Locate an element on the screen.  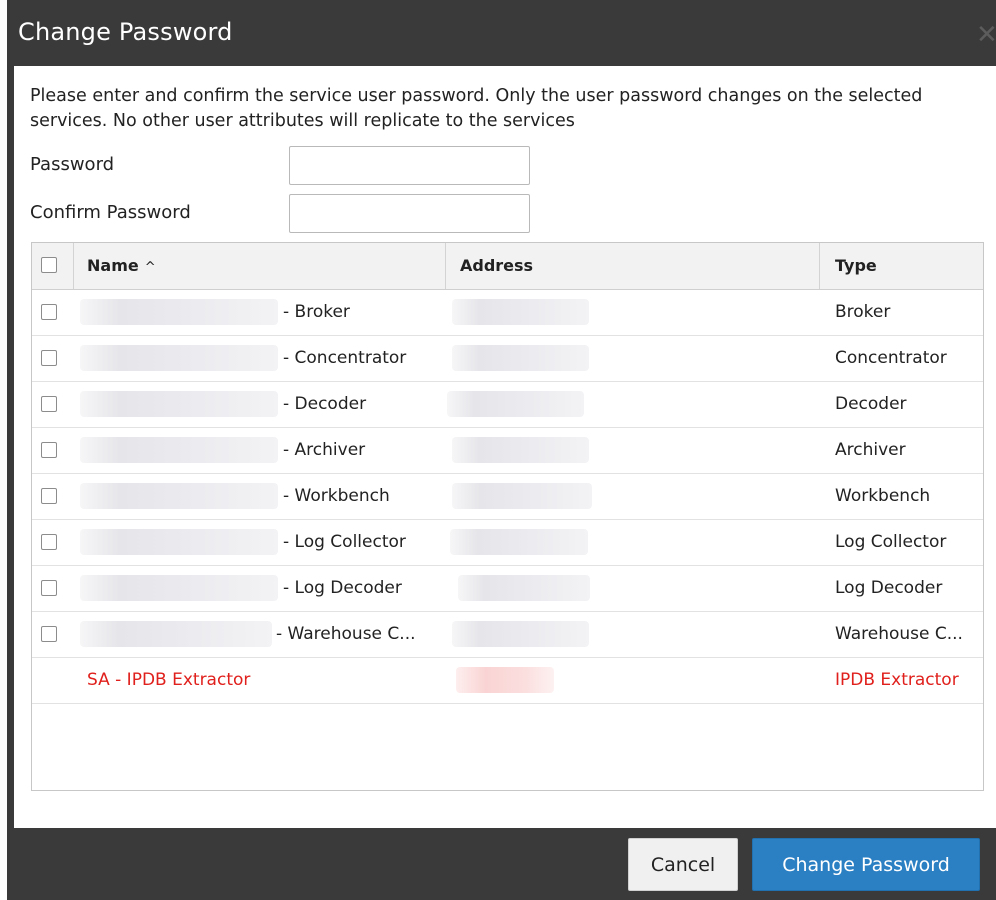
service-type: Log Collector is located at coordinates (891, 542).